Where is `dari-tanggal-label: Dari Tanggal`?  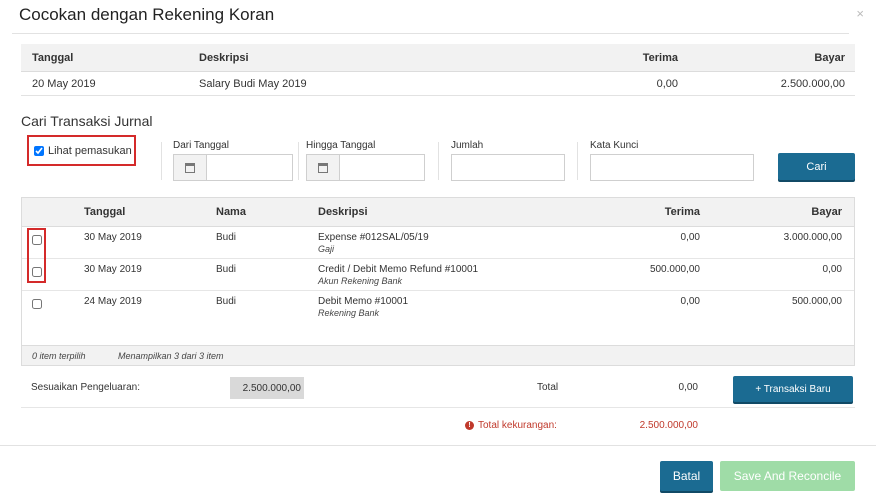 dari-tanggal-label: Dari Tanggal is located at coordinates (201, 145).